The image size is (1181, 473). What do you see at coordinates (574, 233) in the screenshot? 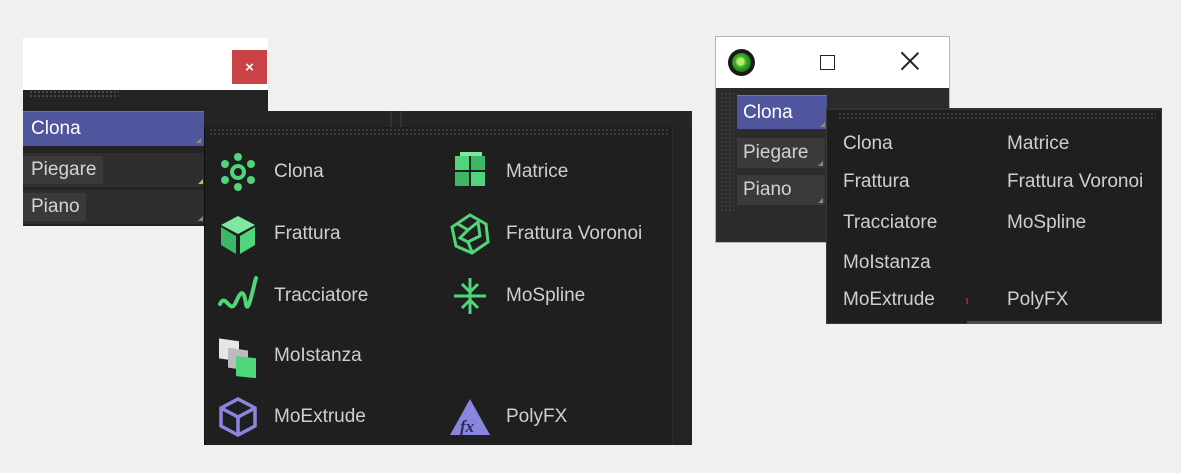
I see `popup-item-label: Frattura Voronoi` at bounding box center [574, 233].